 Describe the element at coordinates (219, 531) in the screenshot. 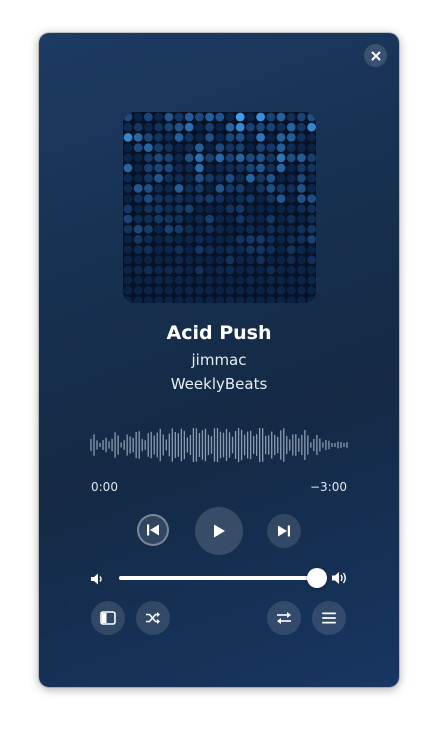

I see `play-button` at that location.